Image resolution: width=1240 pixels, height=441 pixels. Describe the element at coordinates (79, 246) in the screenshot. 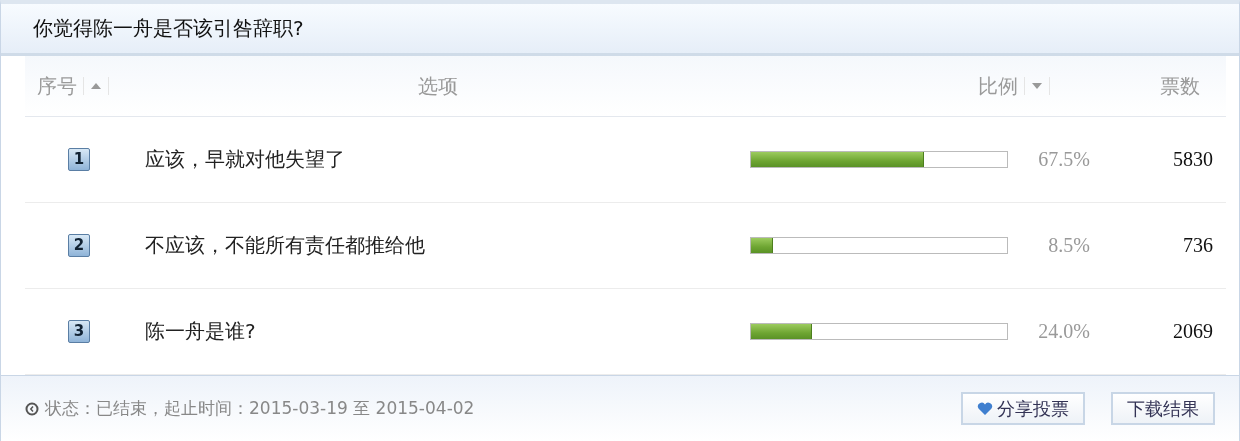

I see `index-badge: 2` at that location.